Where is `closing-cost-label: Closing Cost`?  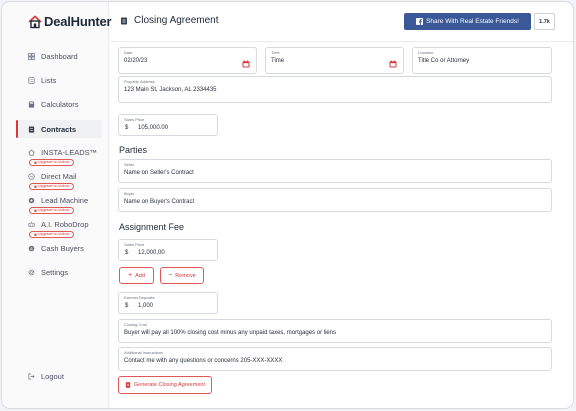
closing-cost-label: Closing Cost is located at coordinates (135, 324).